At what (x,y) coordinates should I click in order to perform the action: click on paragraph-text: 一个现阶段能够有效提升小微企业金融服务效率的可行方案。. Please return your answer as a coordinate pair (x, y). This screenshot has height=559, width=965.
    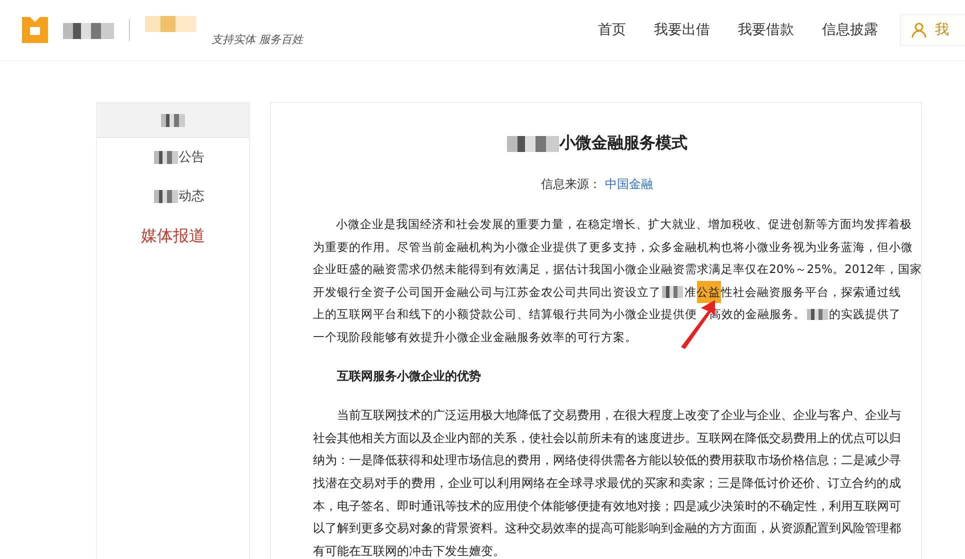
    Looking at the image, I should click on (475, 337).